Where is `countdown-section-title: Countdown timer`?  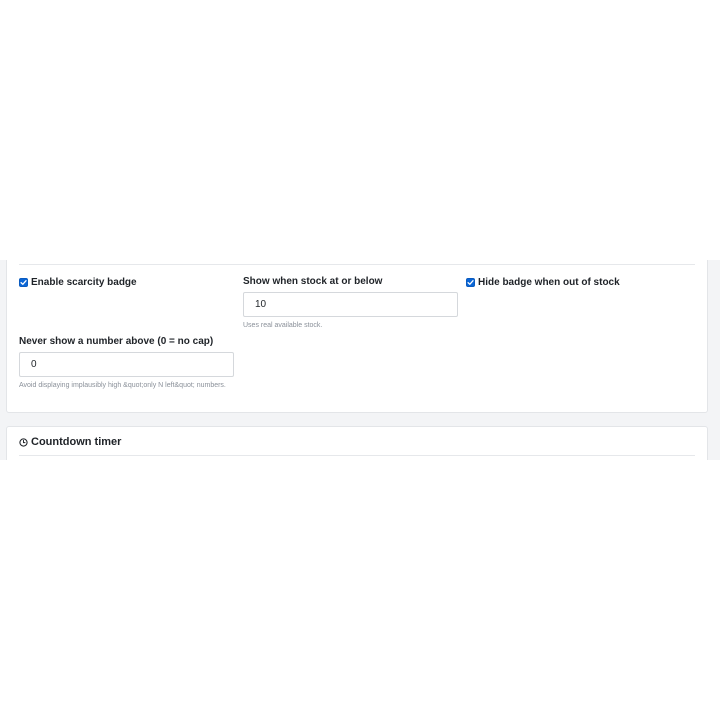
countdown-section-title: Countdown timer is located at coordinates (70, 442).